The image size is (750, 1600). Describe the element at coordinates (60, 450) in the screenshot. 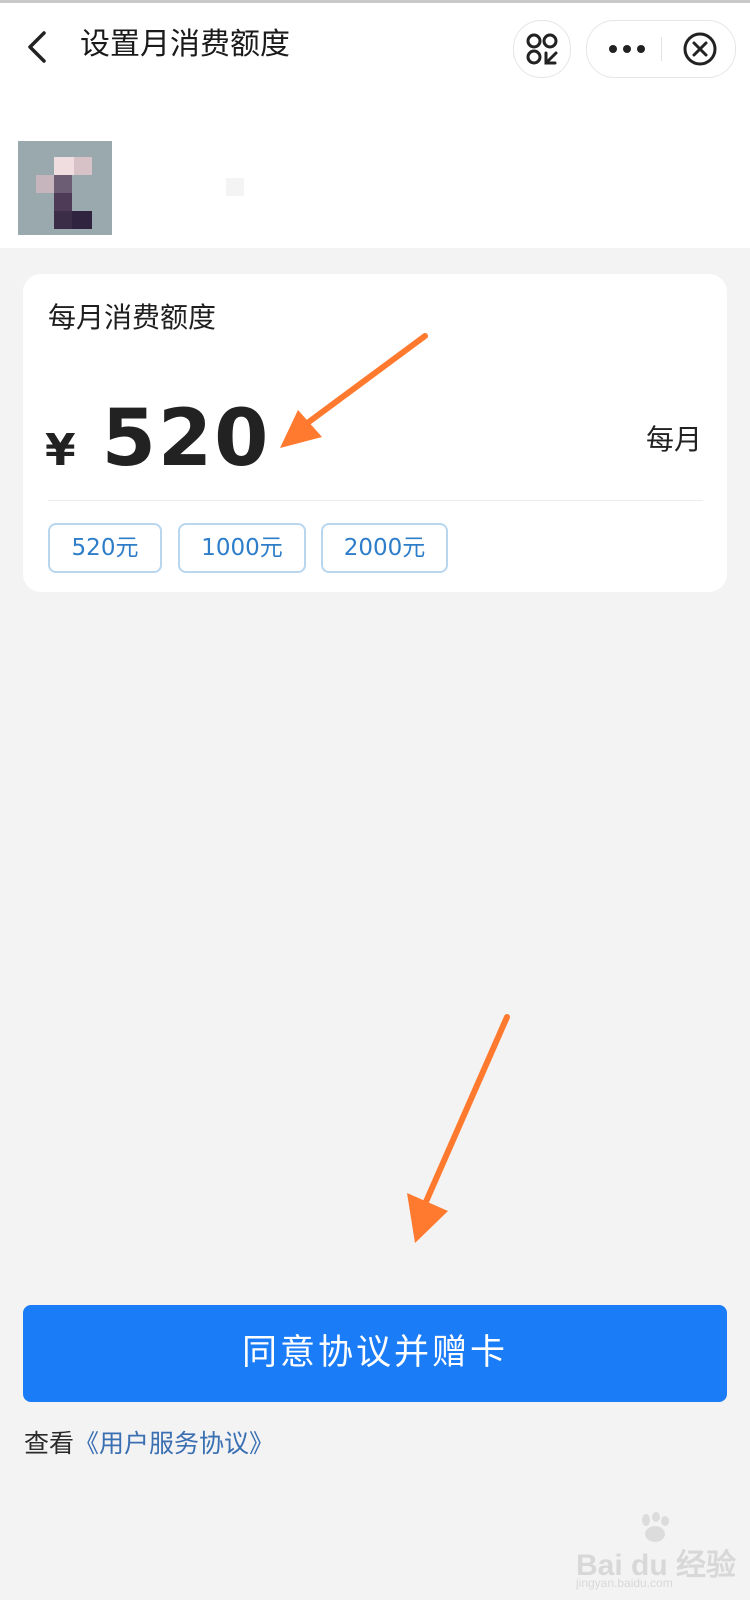

I see `currency-symbol: ¥` at that location.